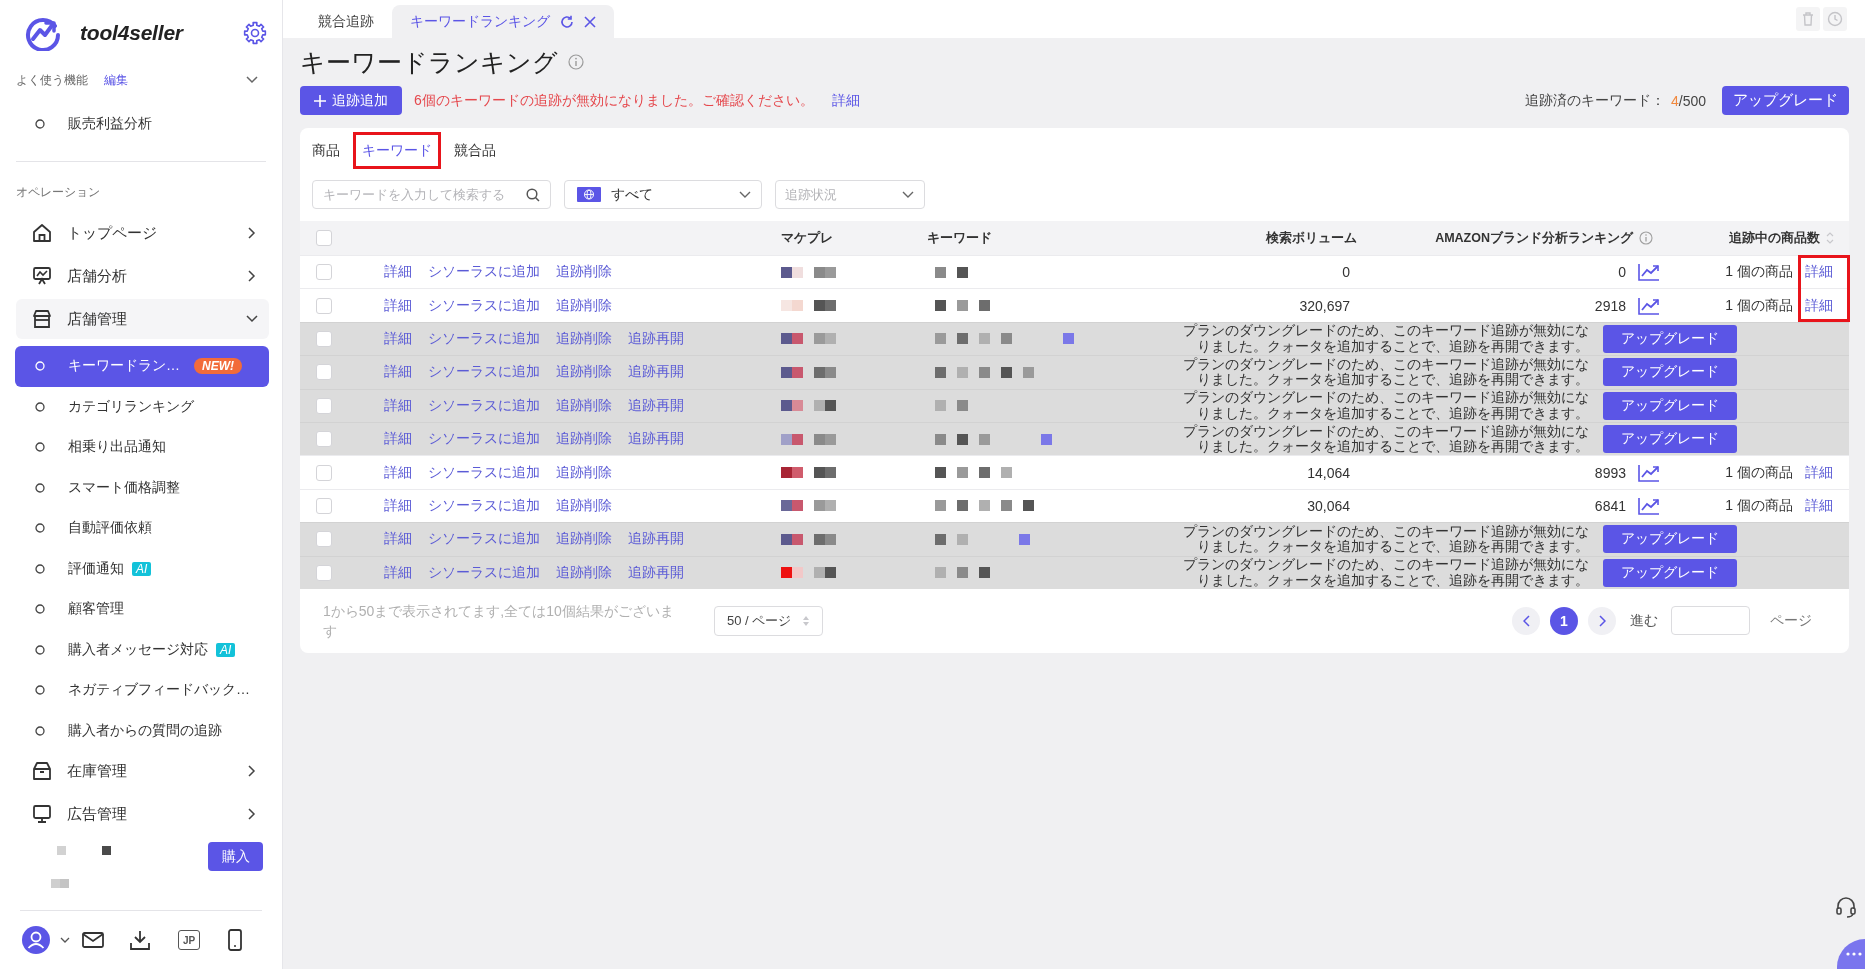  What do you see at coordinates (1710, 621) in the screenshot?
I see `page-jump-input` at bounding box center [1710, 621].